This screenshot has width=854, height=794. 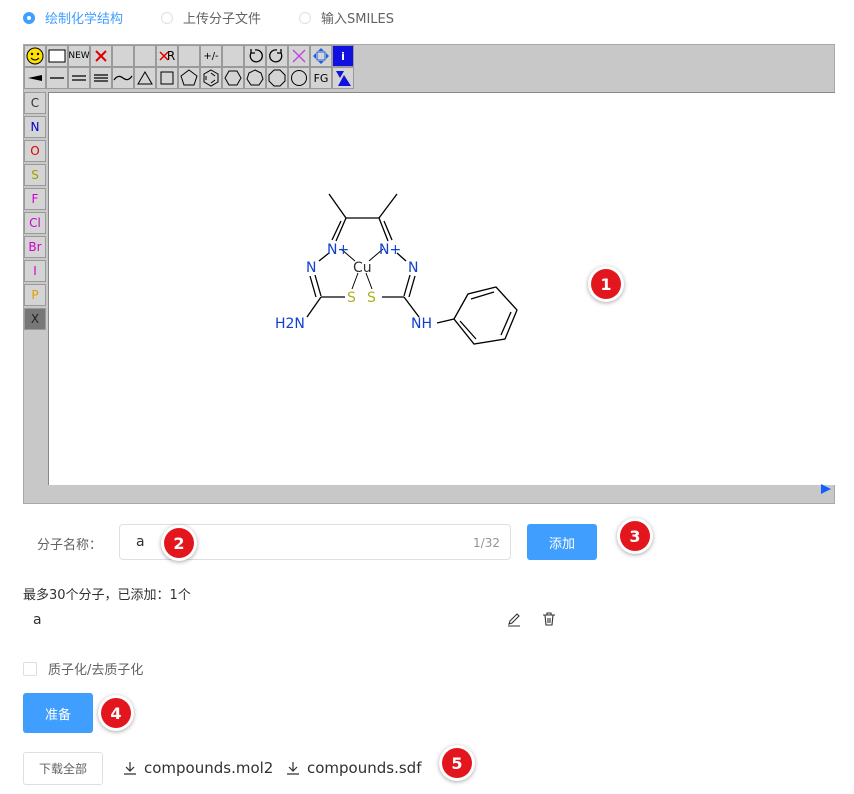 I want to click on octagon-ring-icon, so click(x=277, y=78).